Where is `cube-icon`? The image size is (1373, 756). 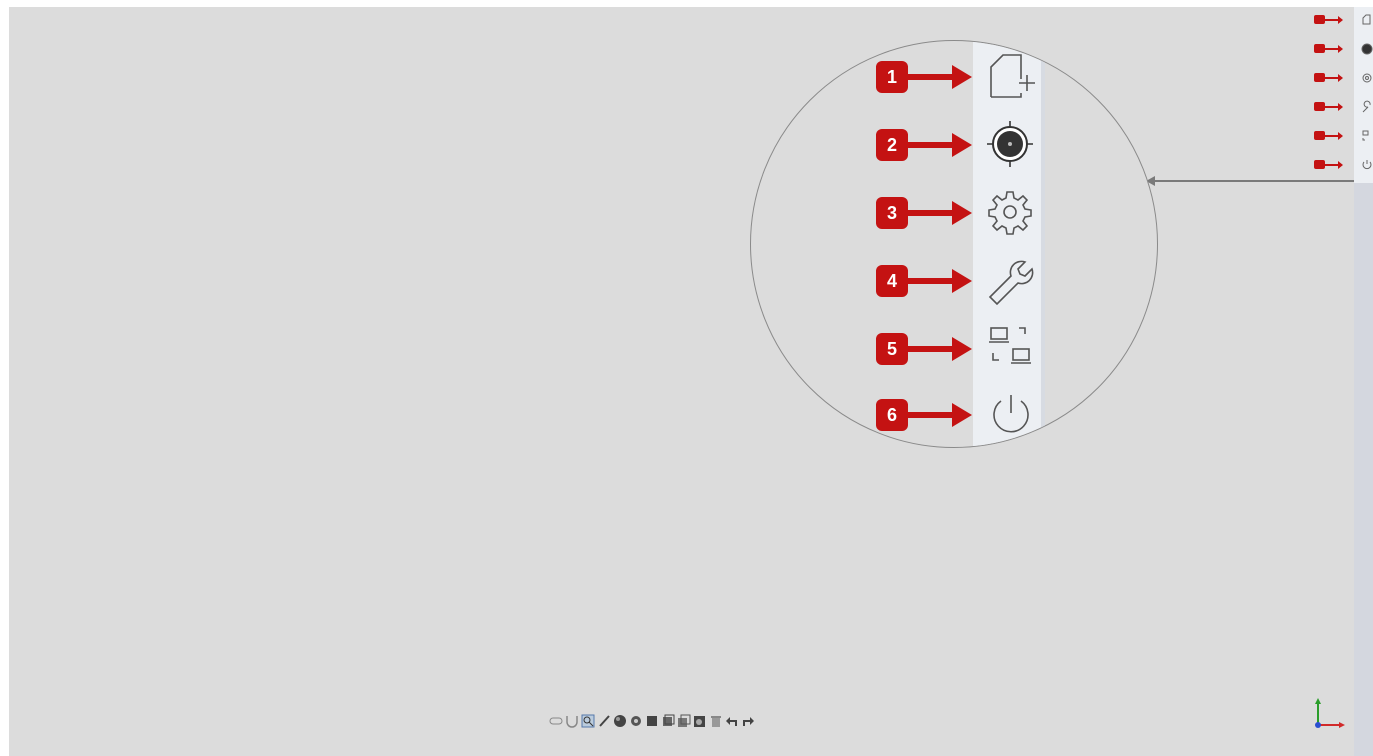 cube-icon is located at coordinates (667, 721).